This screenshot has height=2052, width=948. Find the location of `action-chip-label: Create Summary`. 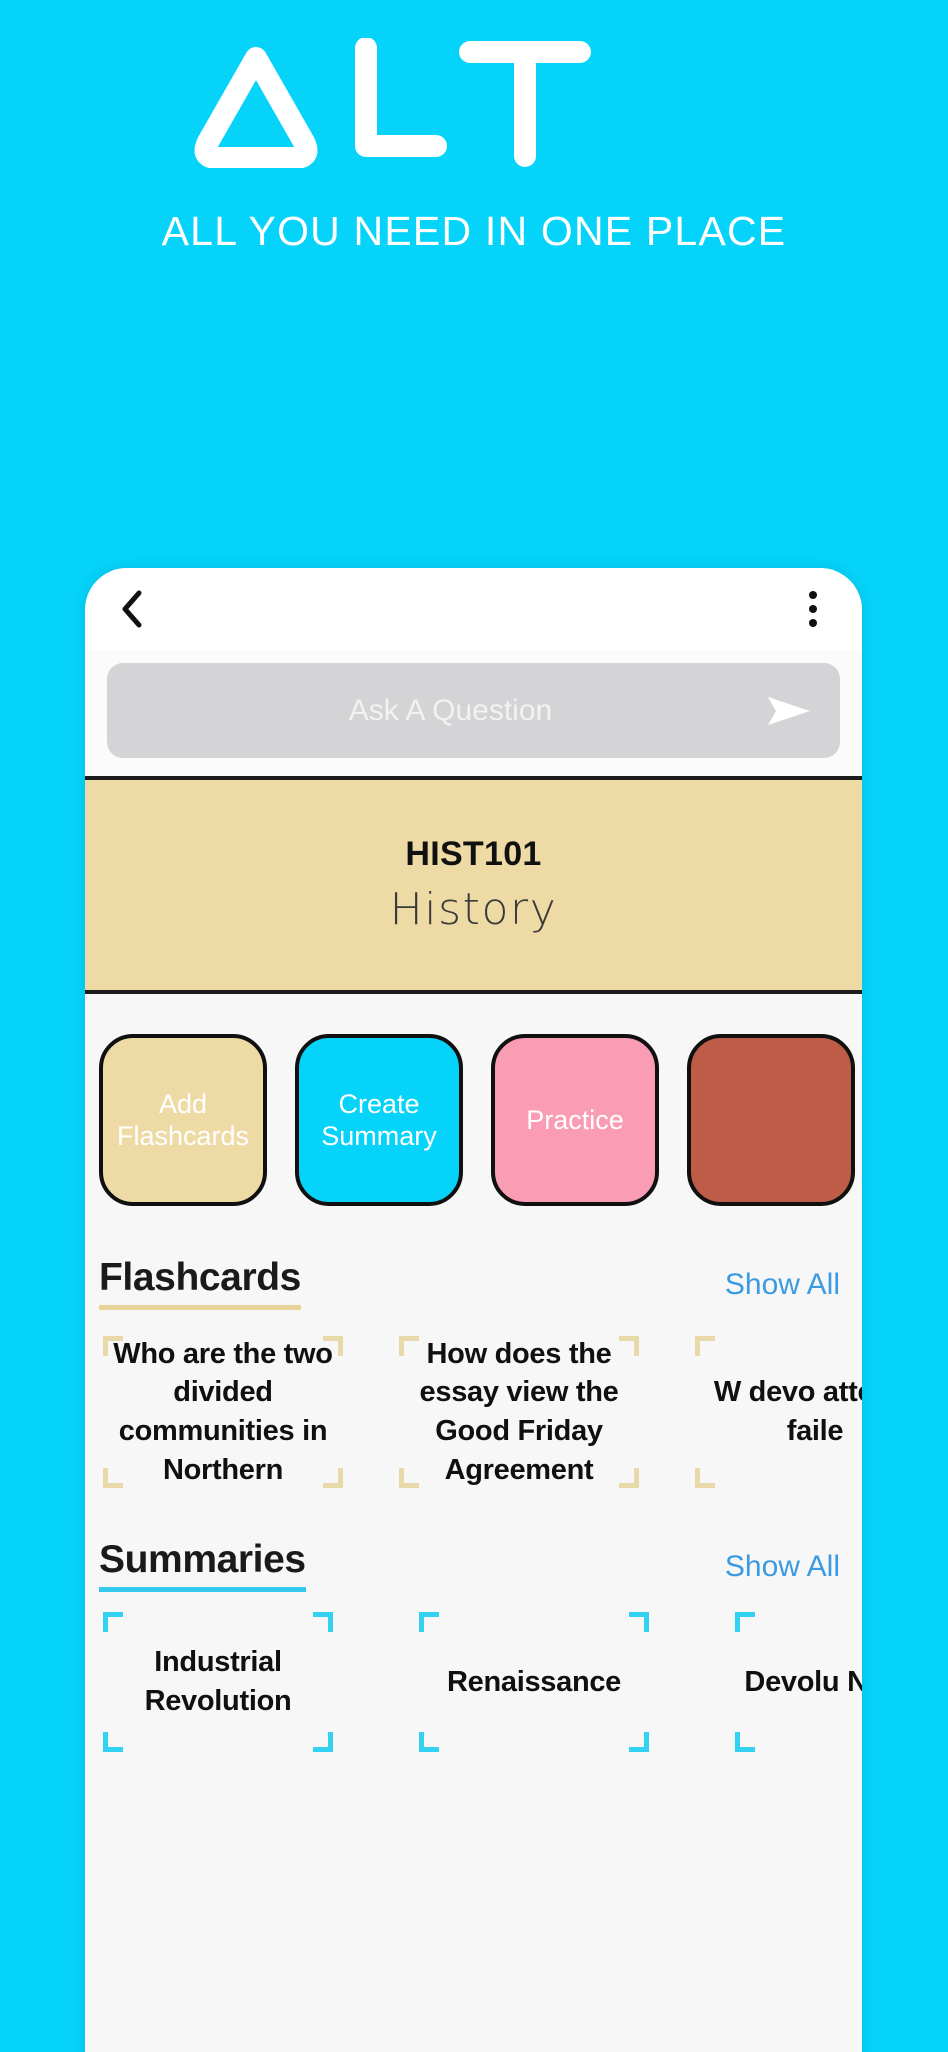

action-chip-label: Create Summary is located at coordinates (379, 1119).